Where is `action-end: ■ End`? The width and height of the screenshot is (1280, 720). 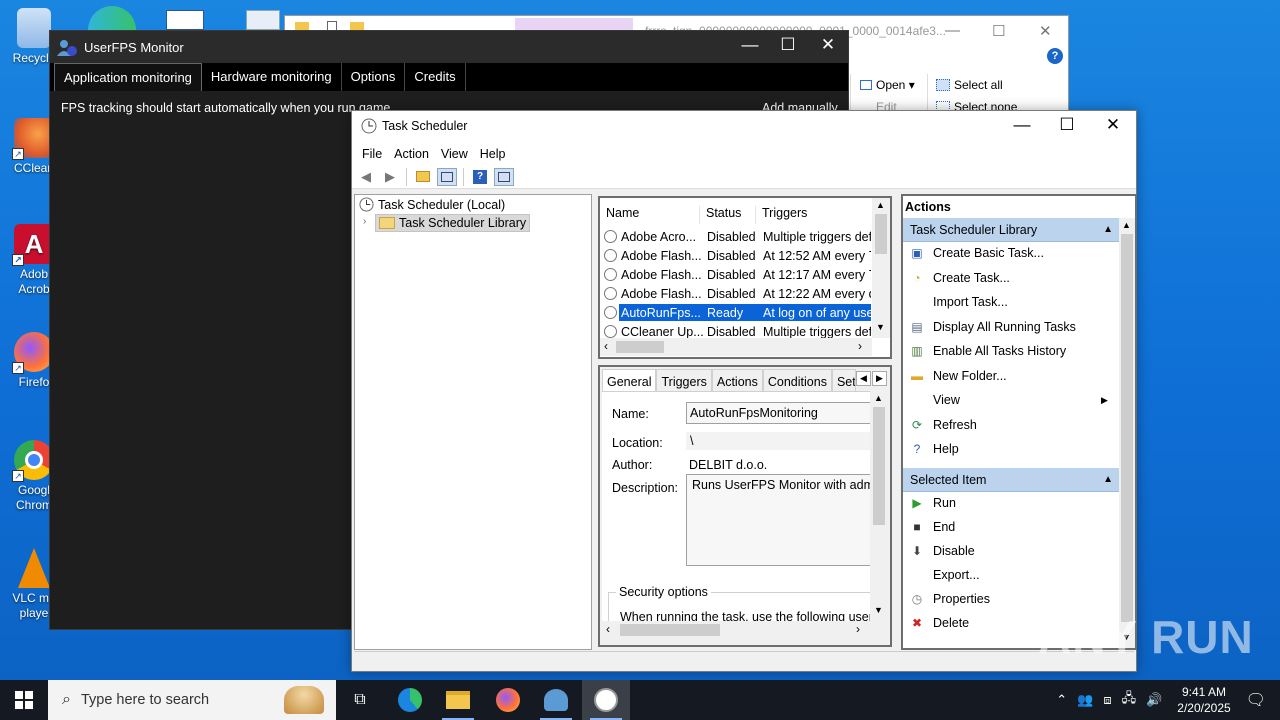
action-end: ■ End is located at coordinates (932, 527).